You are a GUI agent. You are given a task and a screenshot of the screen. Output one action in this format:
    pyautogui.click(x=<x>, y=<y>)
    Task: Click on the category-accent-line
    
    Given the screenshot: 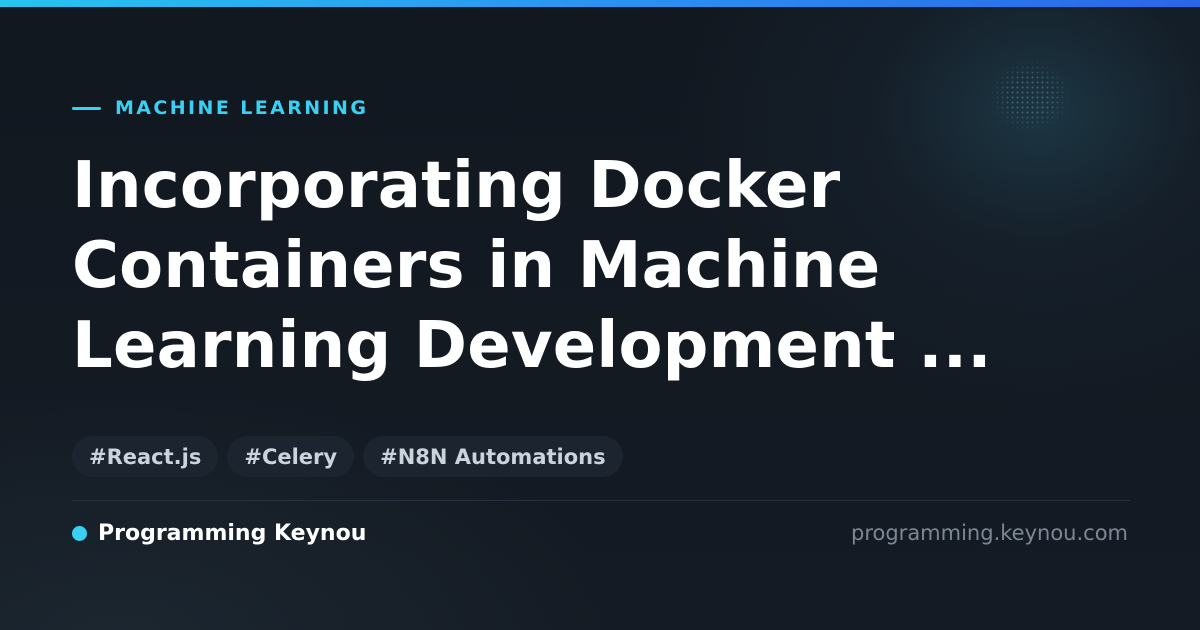 What is the action you would take?
    pyautogui.click(x=86, y=108)
    